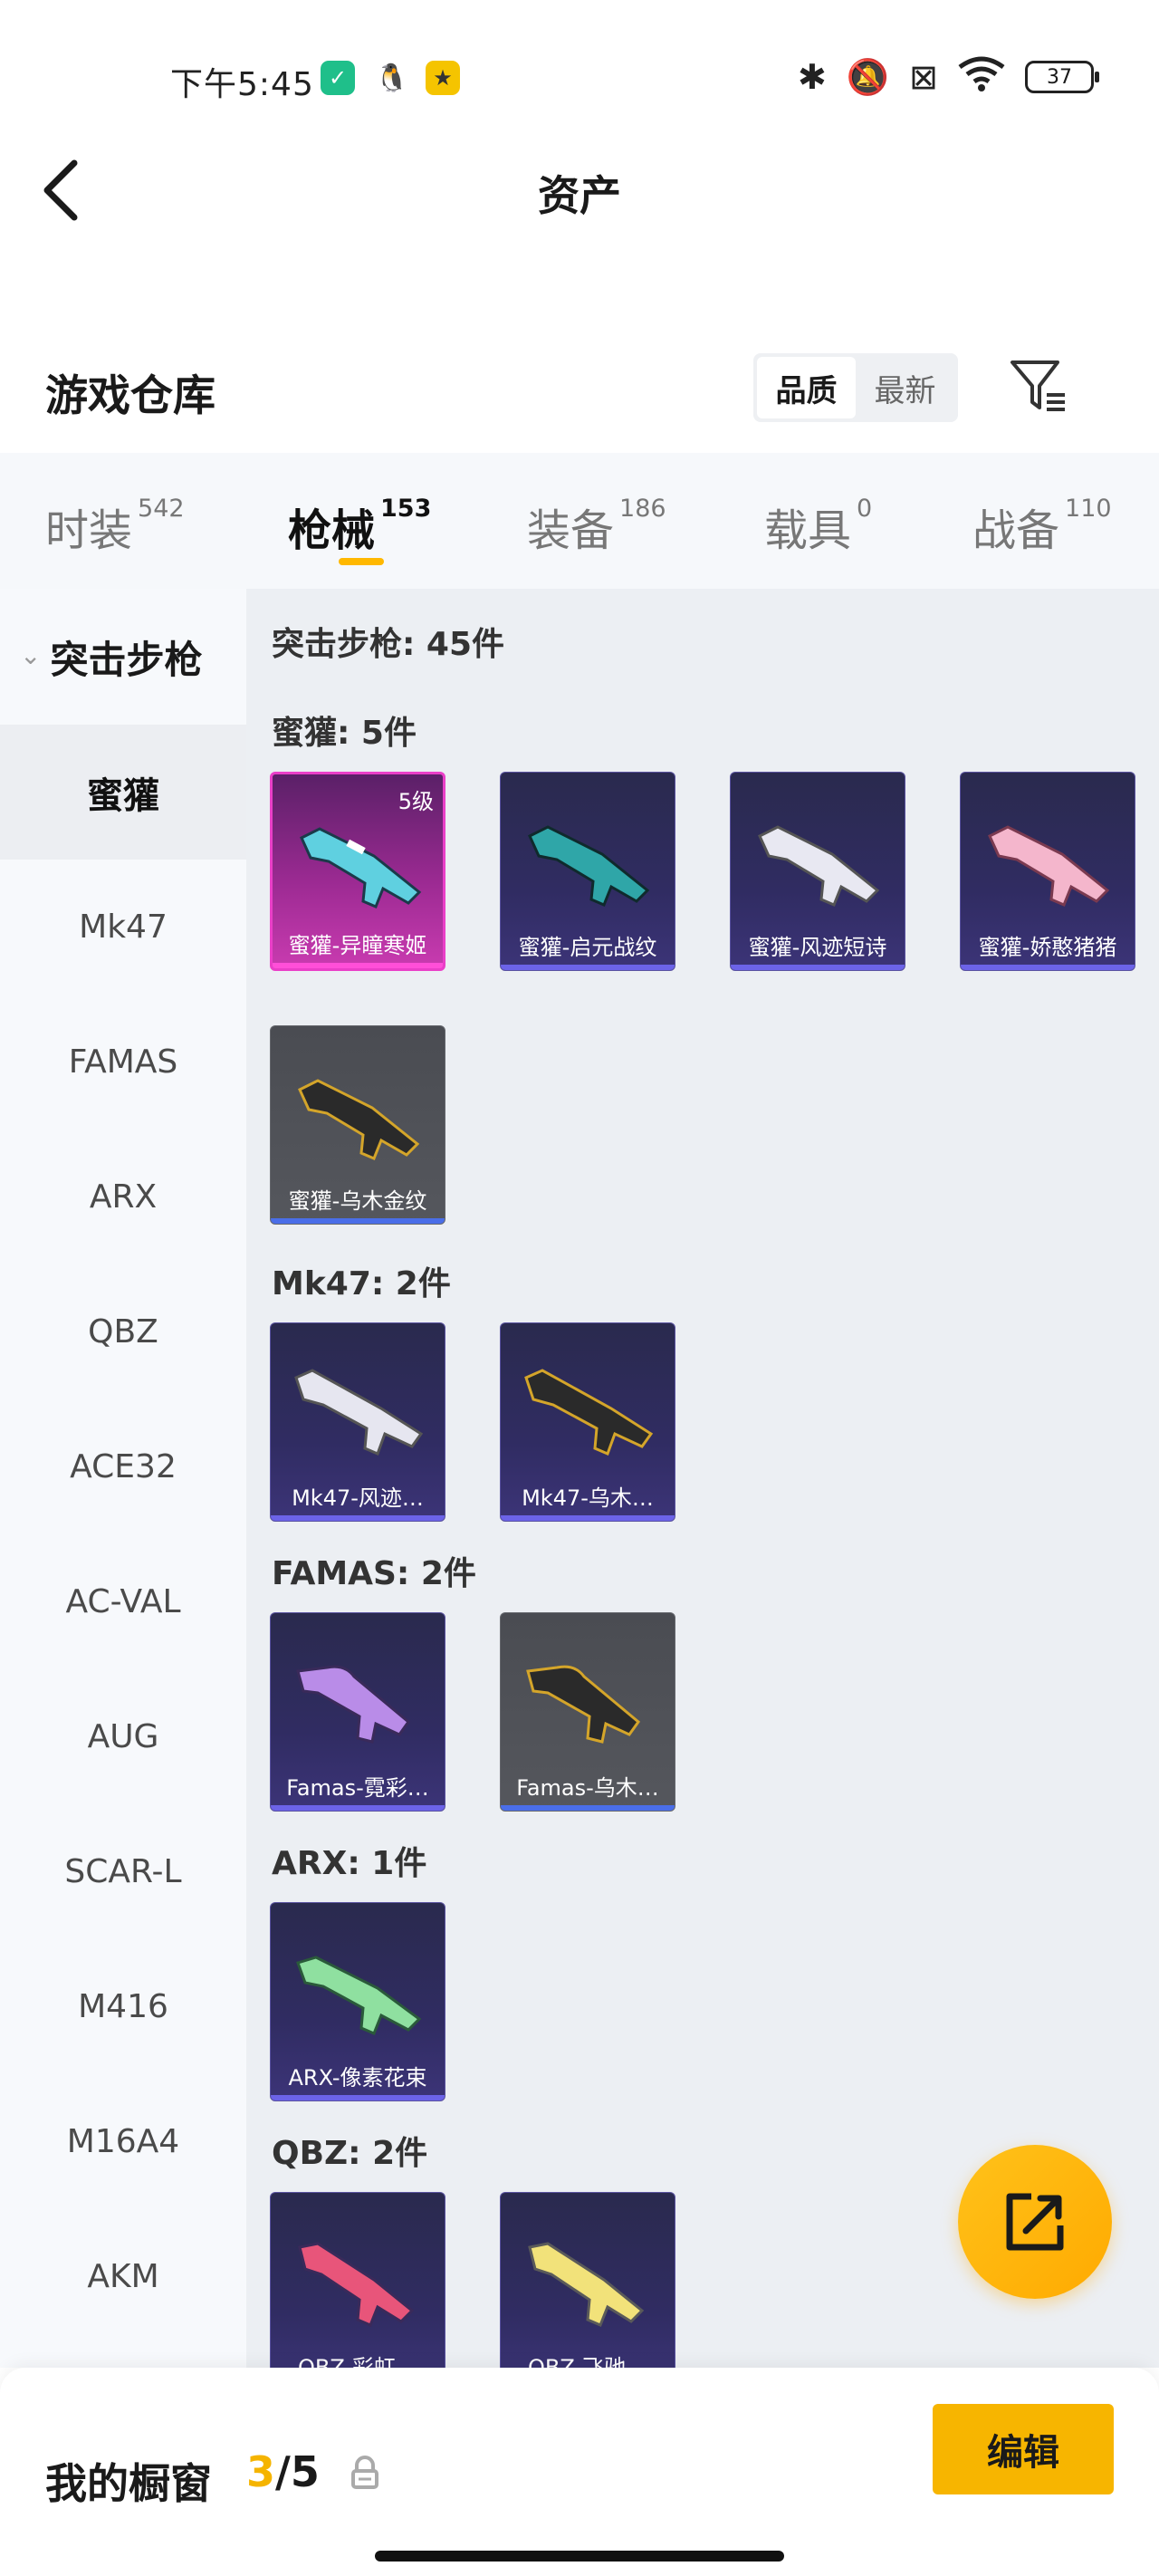  Describe the element at coordinates (392, 78) in the screenshot. I see `qq-icon: 🐧` at that location.